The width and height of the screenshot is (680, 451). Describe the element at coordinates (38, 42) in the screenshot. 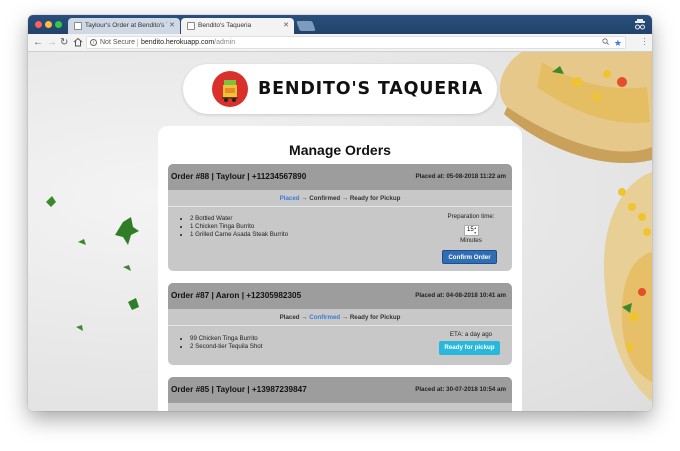

I see `back-arrow-icon: ←` at that location.